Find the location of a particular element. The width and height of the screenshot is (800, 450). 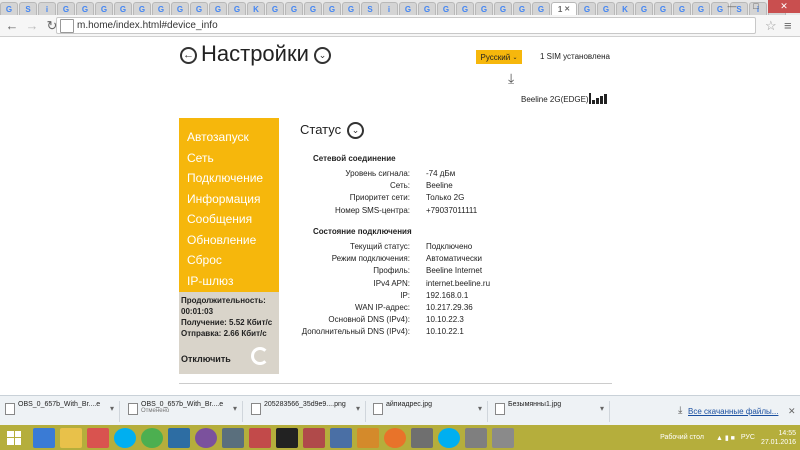

menu-icon: ≡ is located at coordinates (788, 25).